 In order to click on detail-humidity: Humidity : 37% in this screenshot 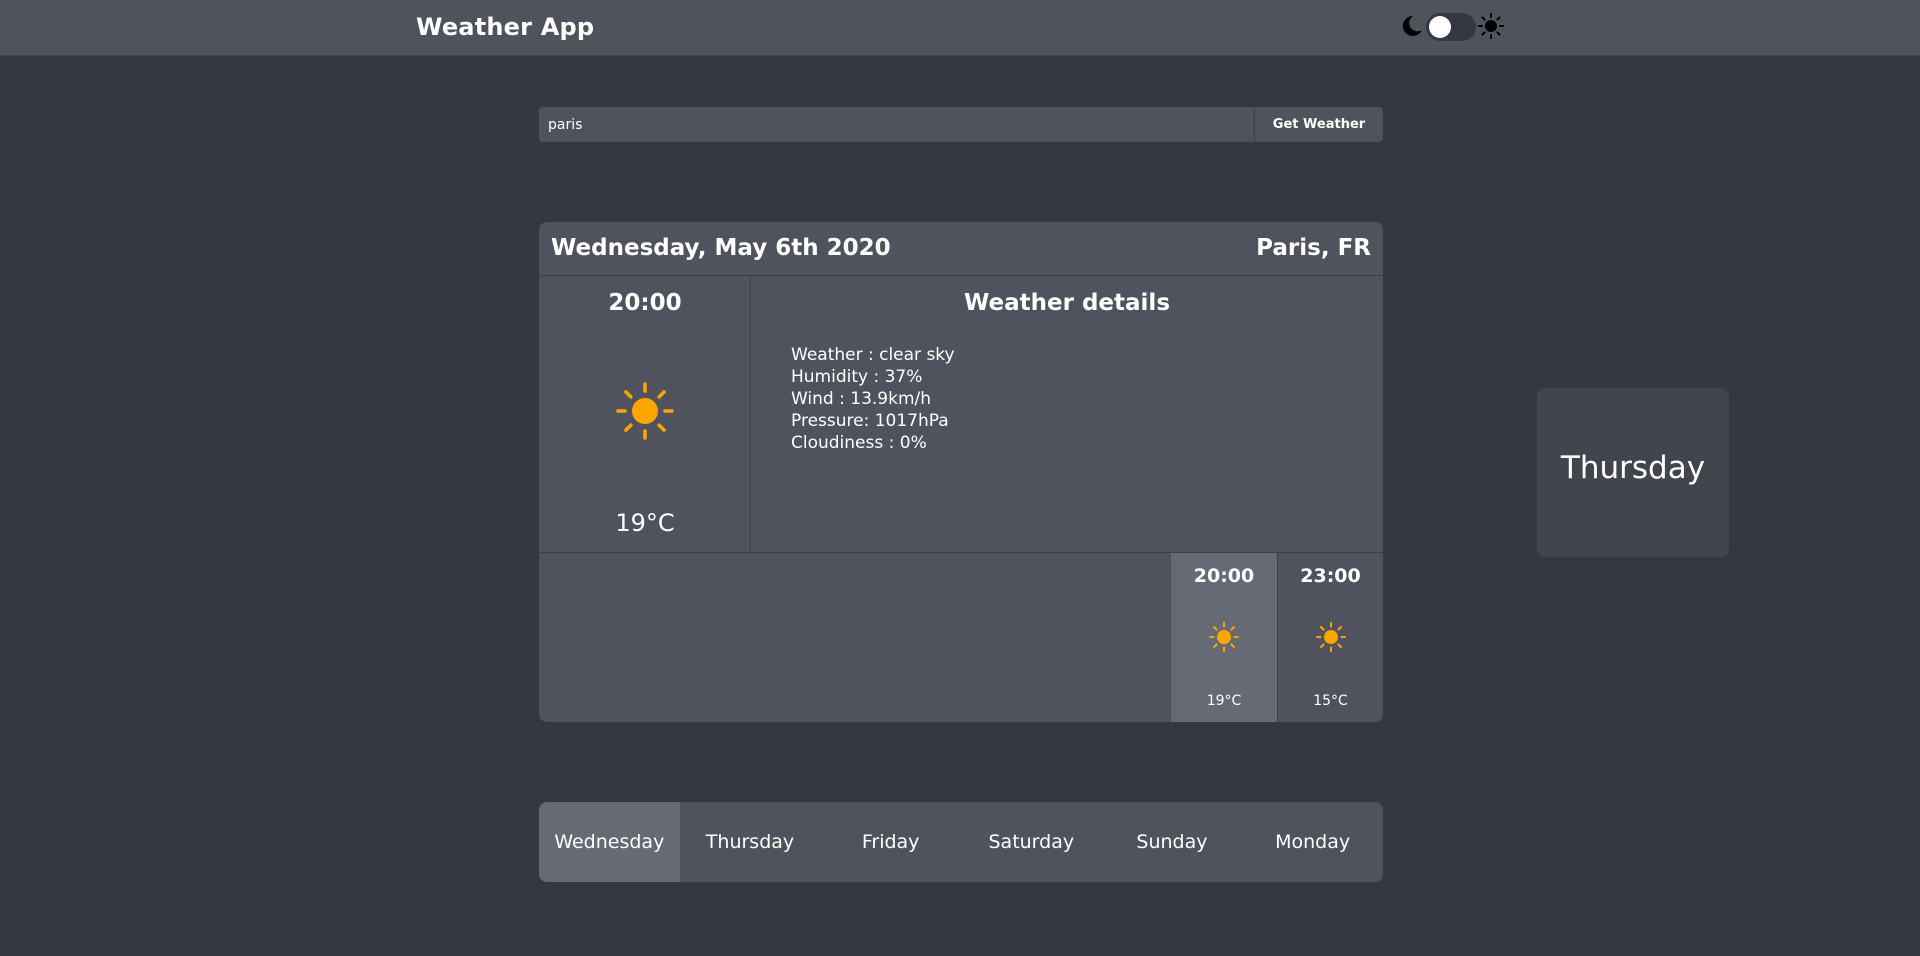, I will do `click(857, 377)`.